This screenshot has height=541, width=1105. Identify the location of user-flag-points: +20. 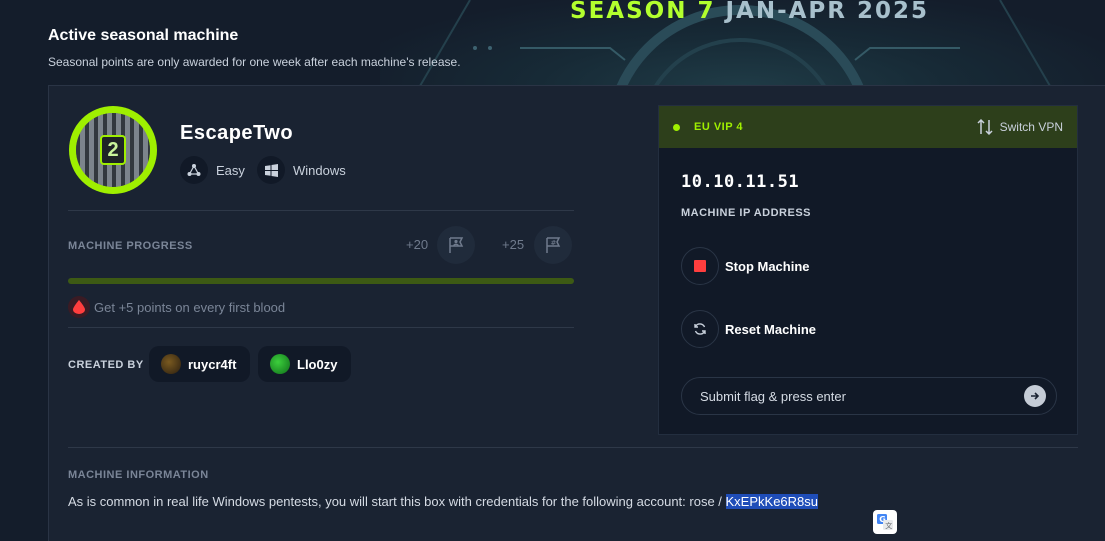
(417, 244).